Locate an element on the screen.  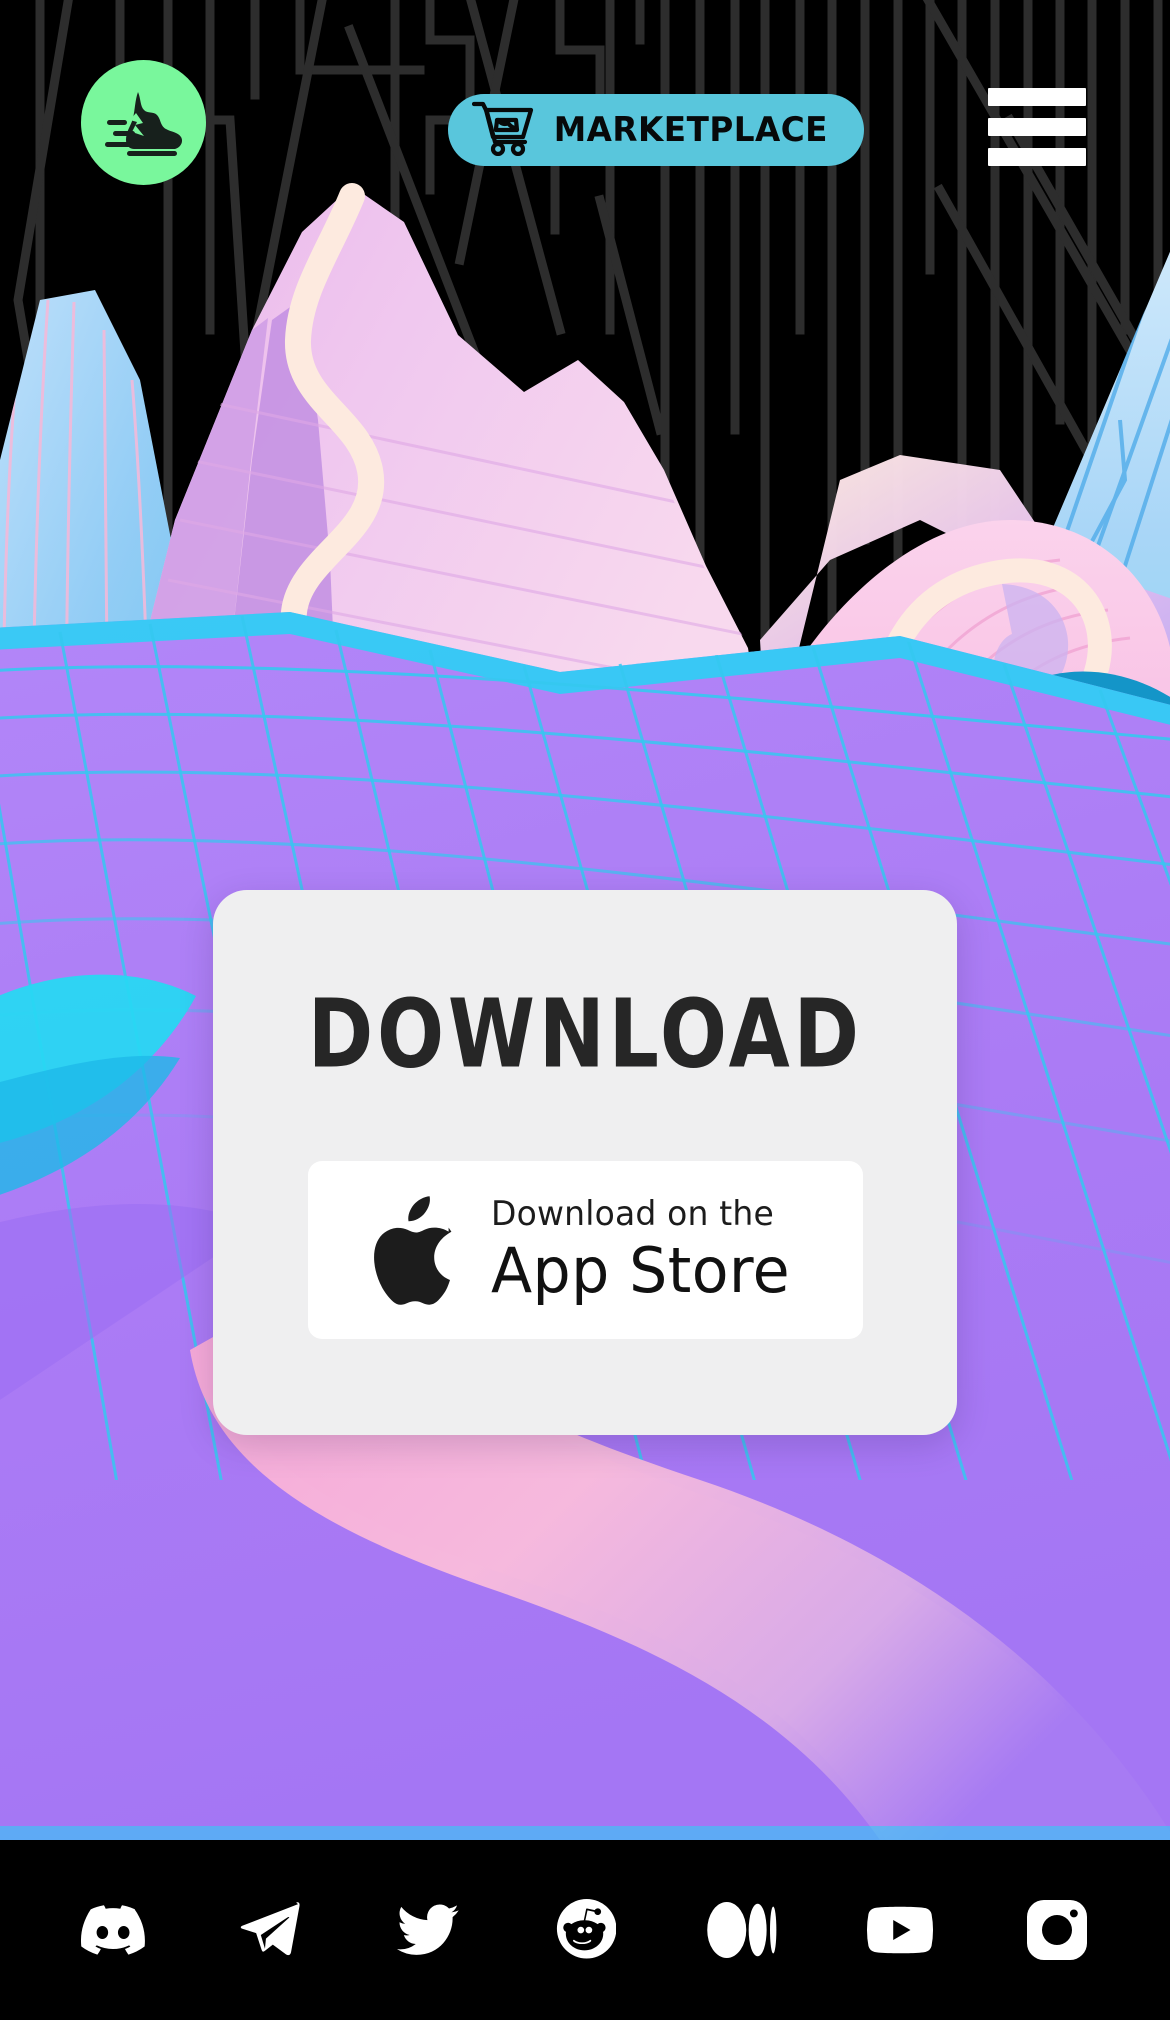
social-link-twitter is located at coordinates (428, 1930).